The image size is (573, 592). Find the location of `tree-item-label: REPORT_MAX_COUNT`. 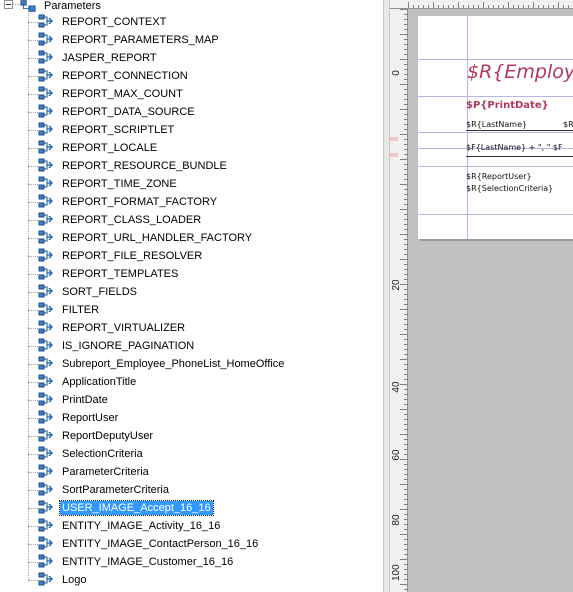

tree-item-label: REPORT_MAX_COUNT is located at coordinates (122, 94).